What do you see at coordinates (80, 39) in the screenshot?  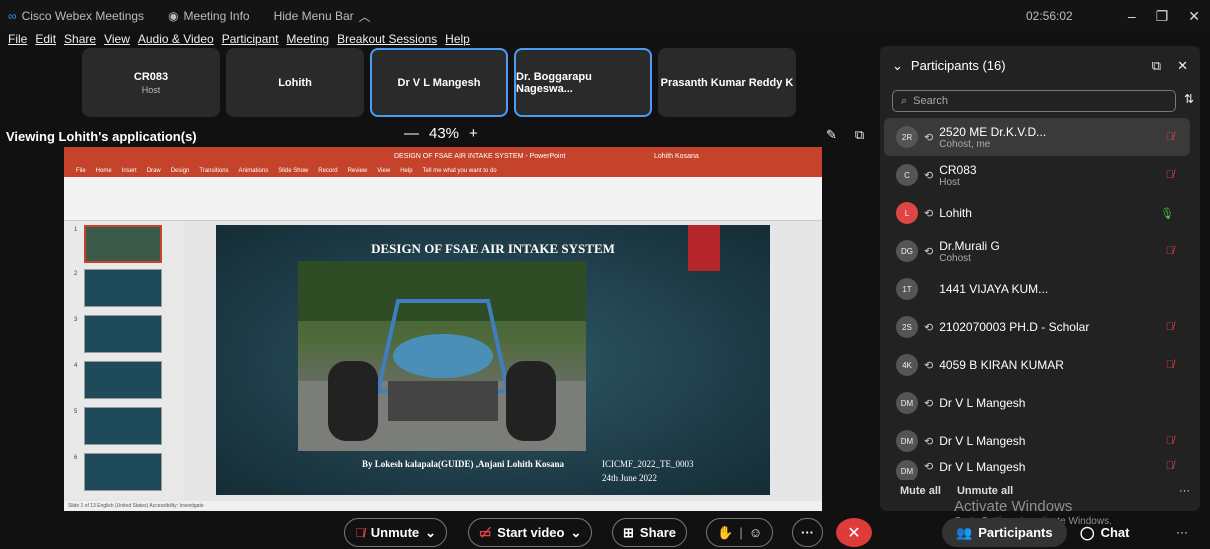 I see `menu-share: Share` at bounding box center [80, 39].